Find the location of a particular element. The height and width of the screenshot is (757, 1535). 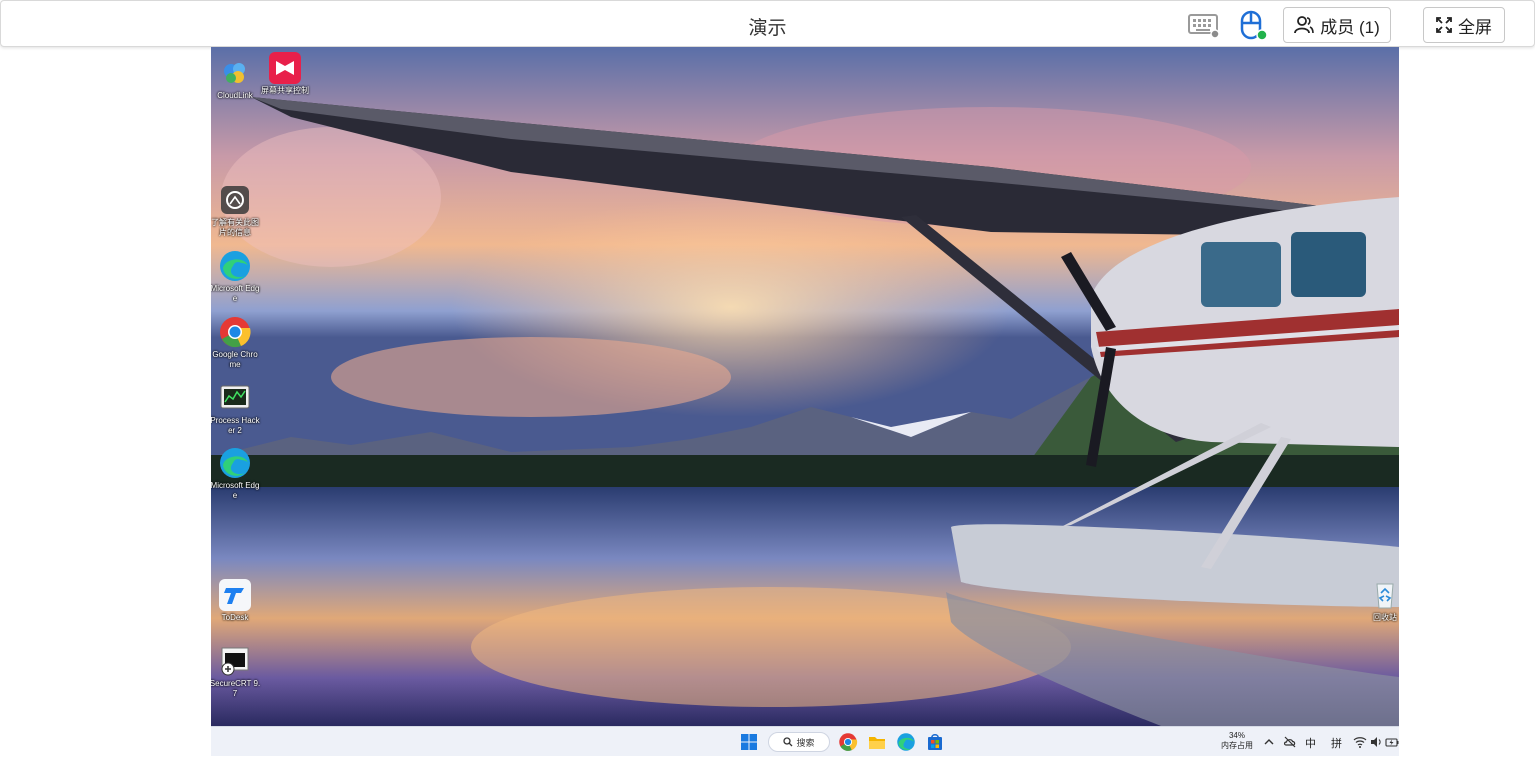

search-label: 搜索 is located at coordinates (805, 742).